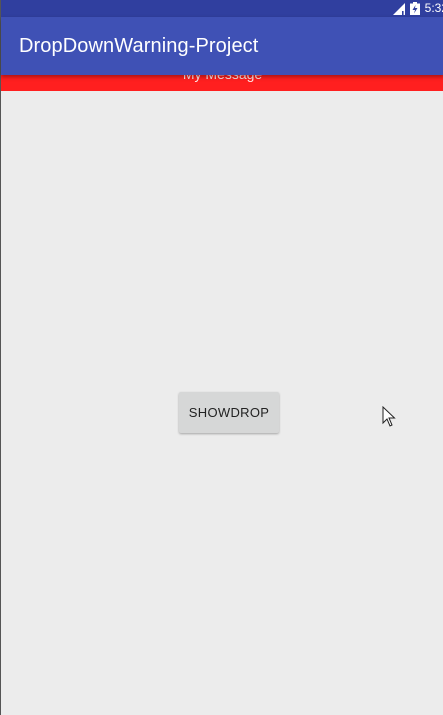 The image size is (443, 715). I want to click on app-title: DropDownWarning-Project, so click(139, 46).